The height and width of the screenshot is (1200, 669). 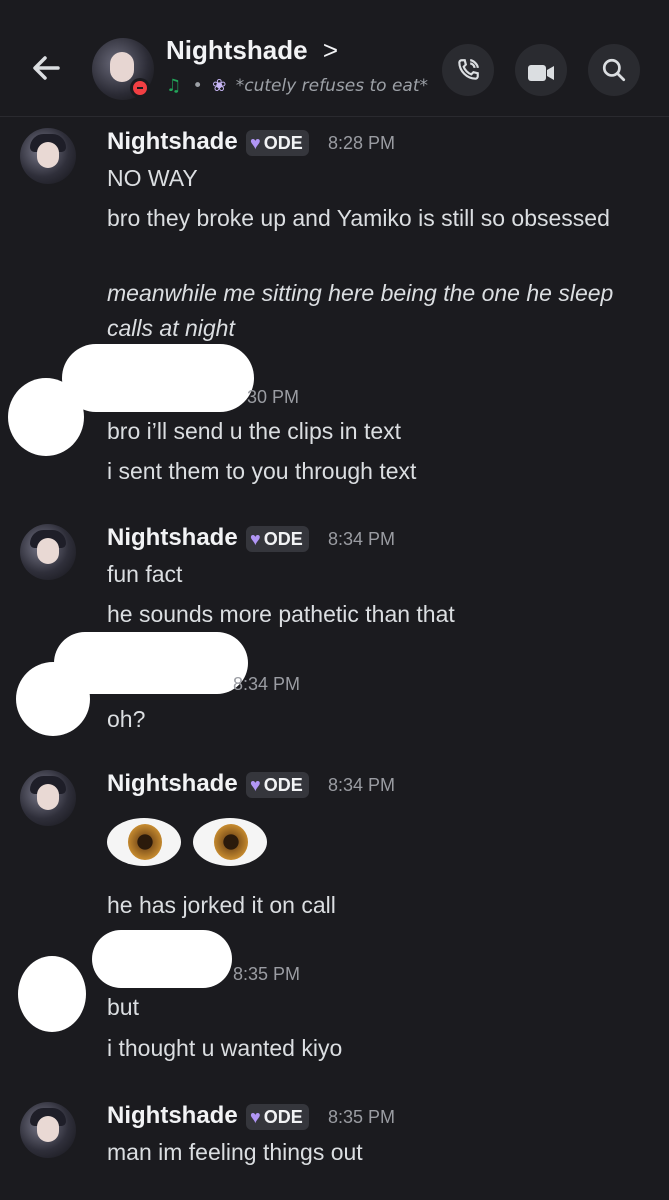 I want to click on search-button, so click(x=614, y=70).